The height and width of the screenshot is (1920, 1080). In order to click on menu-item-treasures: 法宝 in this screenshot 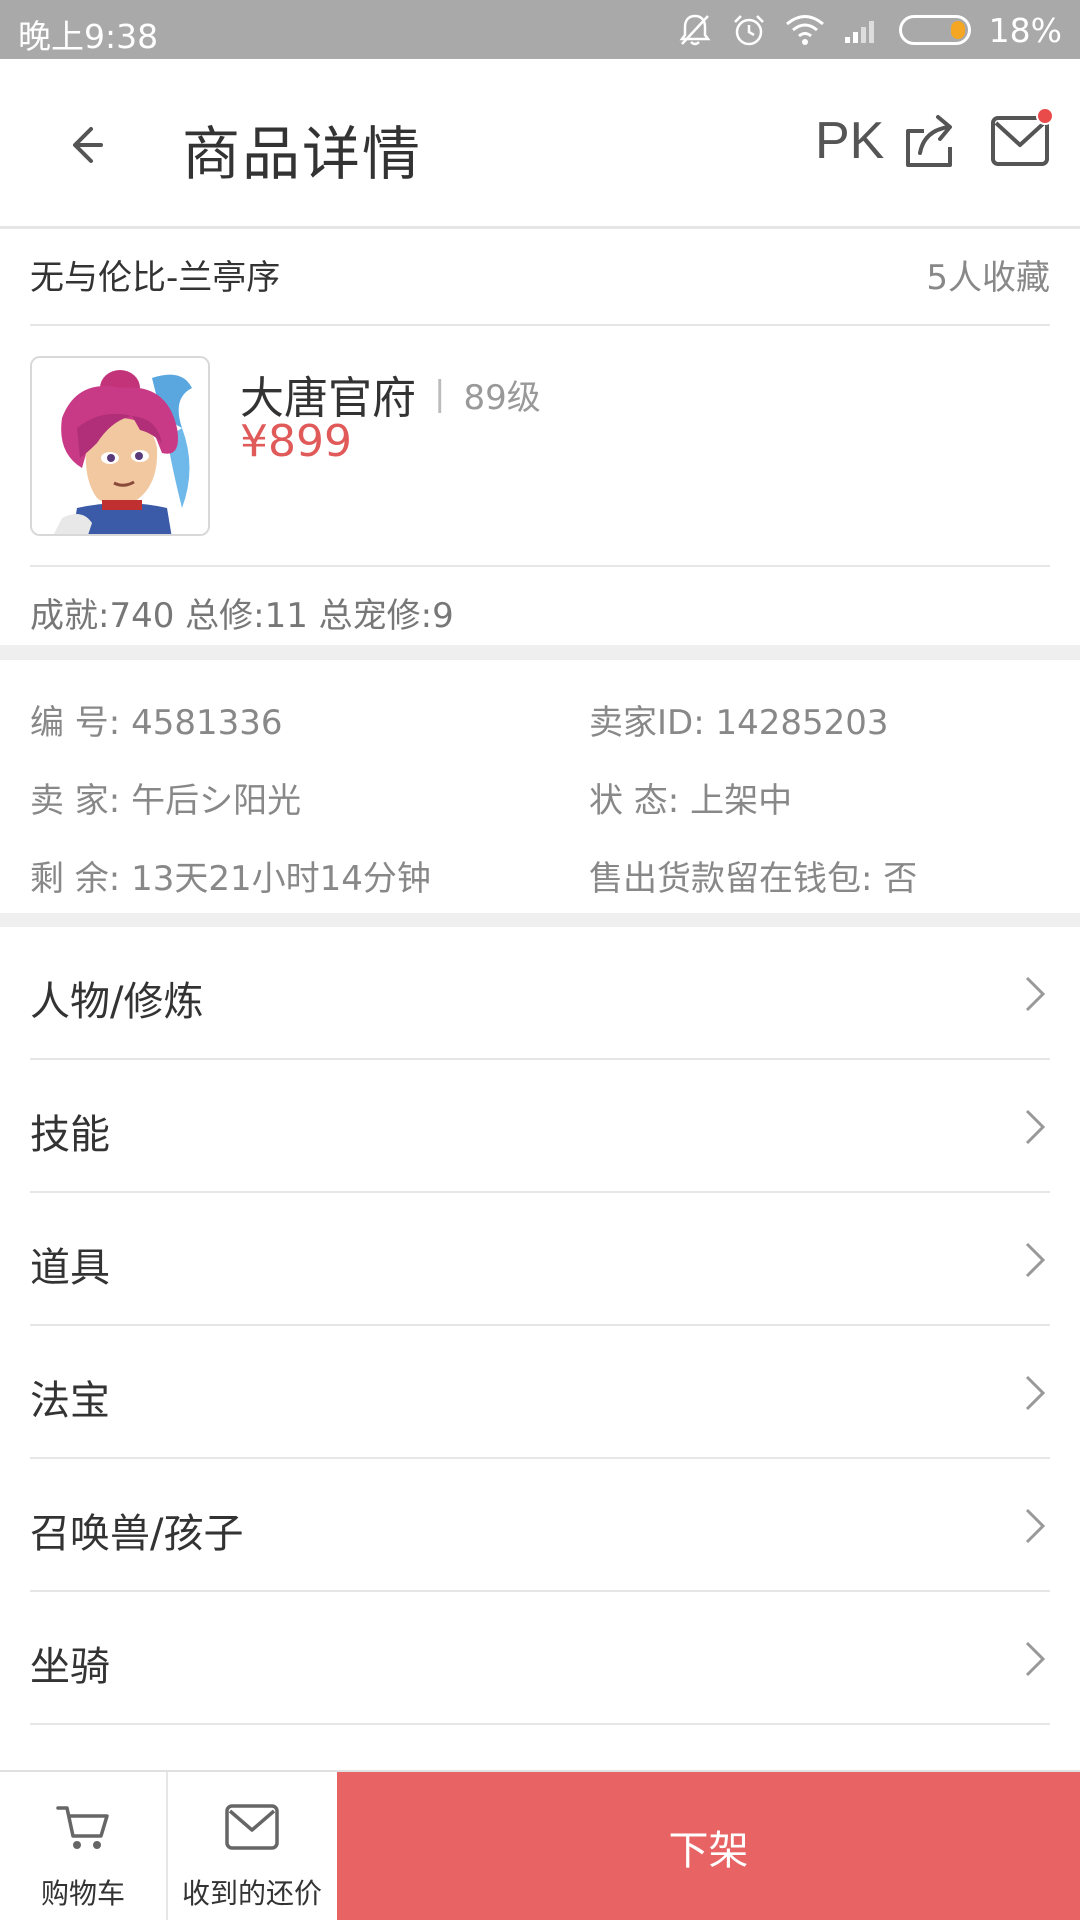, I will do `click(540, 1392)`.